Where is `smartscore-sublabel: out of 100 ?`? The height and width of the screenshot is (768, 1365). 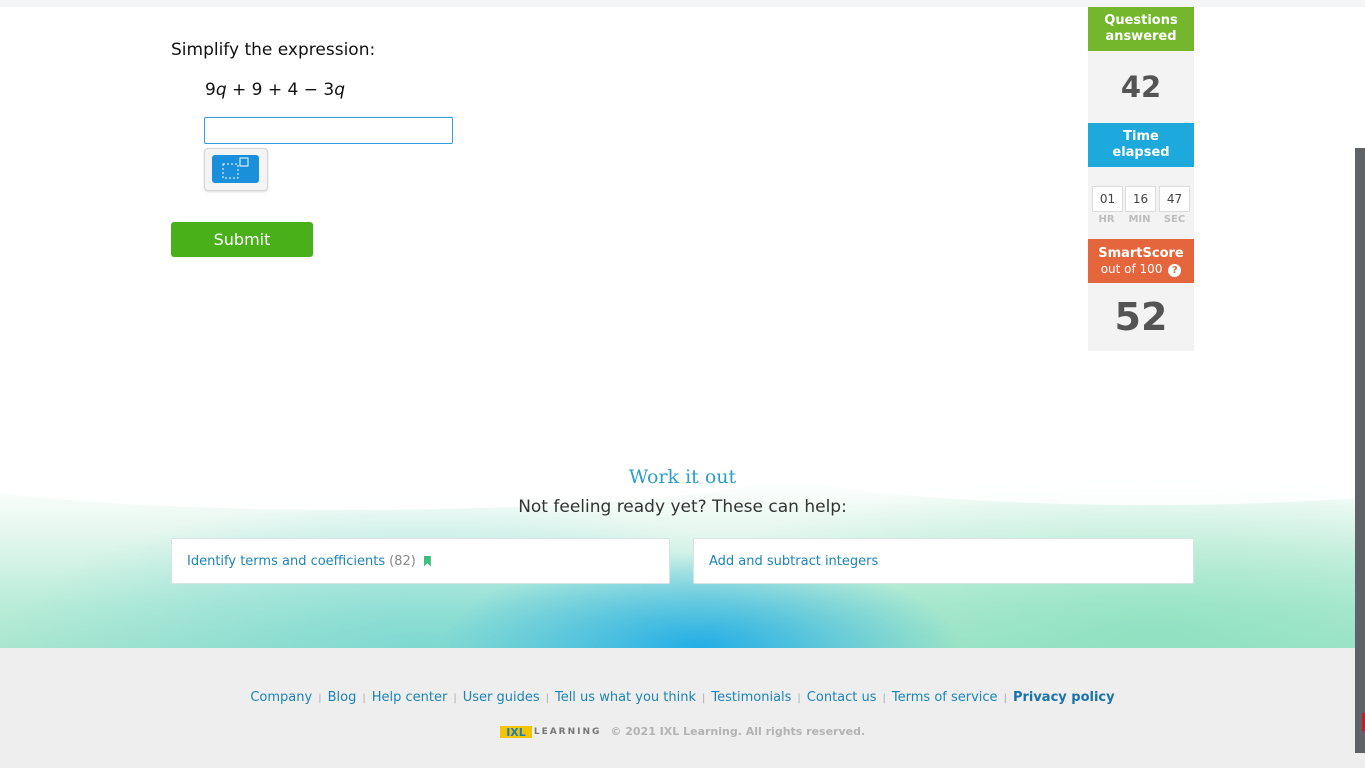 smartscore-sublabel: out of 100 ? is located at coordinates (1141, 269).